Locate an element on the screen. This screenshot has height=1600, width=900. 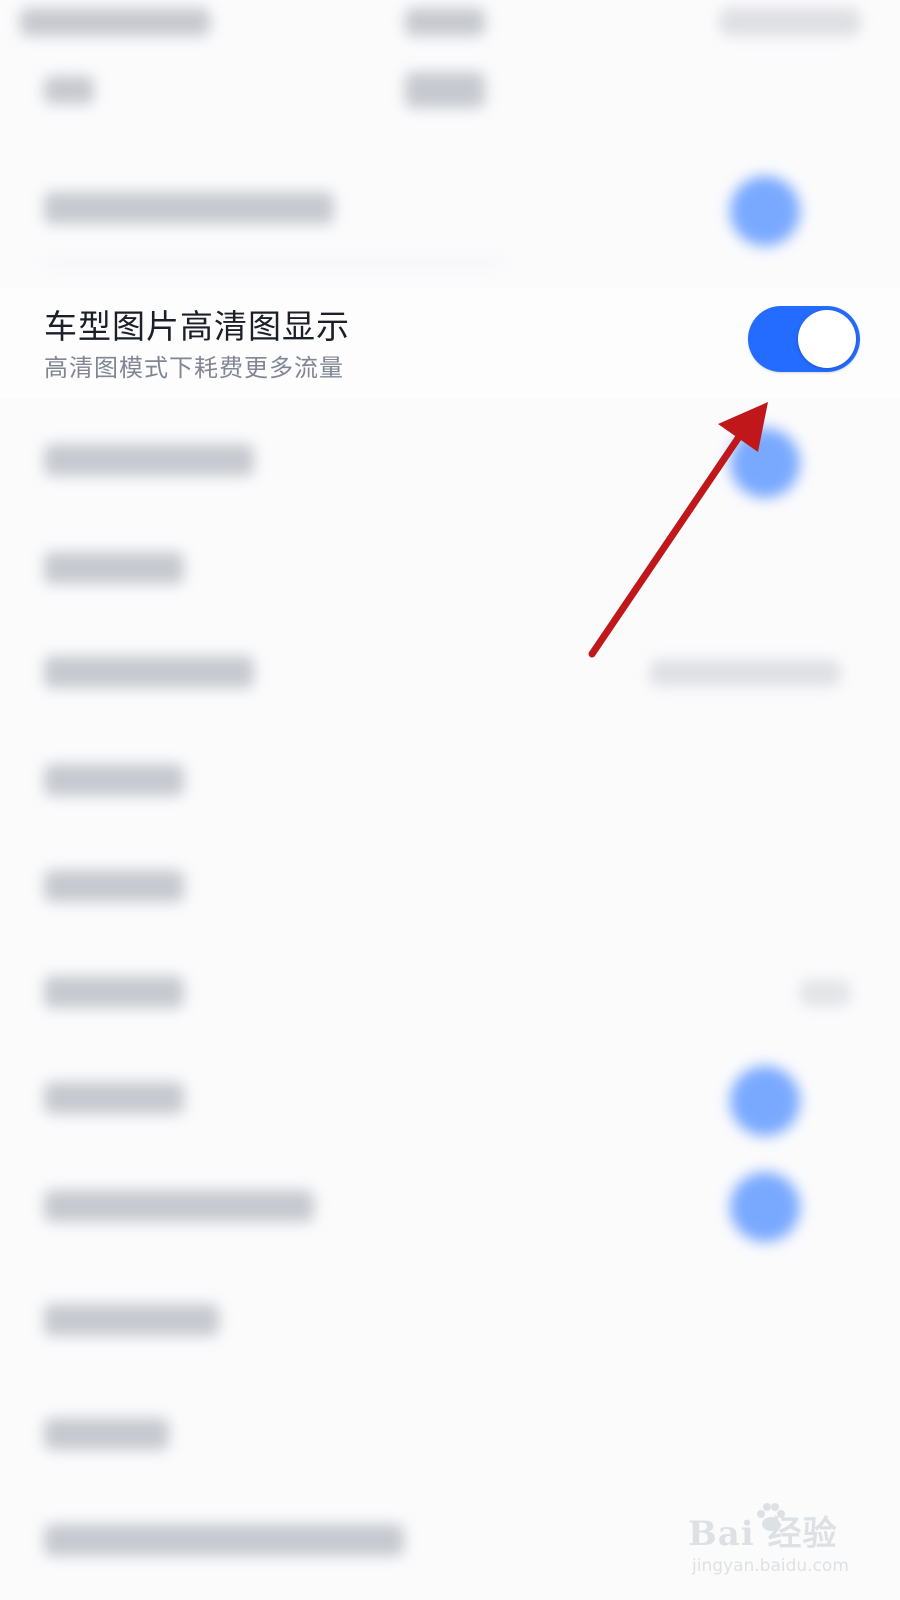
hd-image-toggle is located at coordinates (804, 339).